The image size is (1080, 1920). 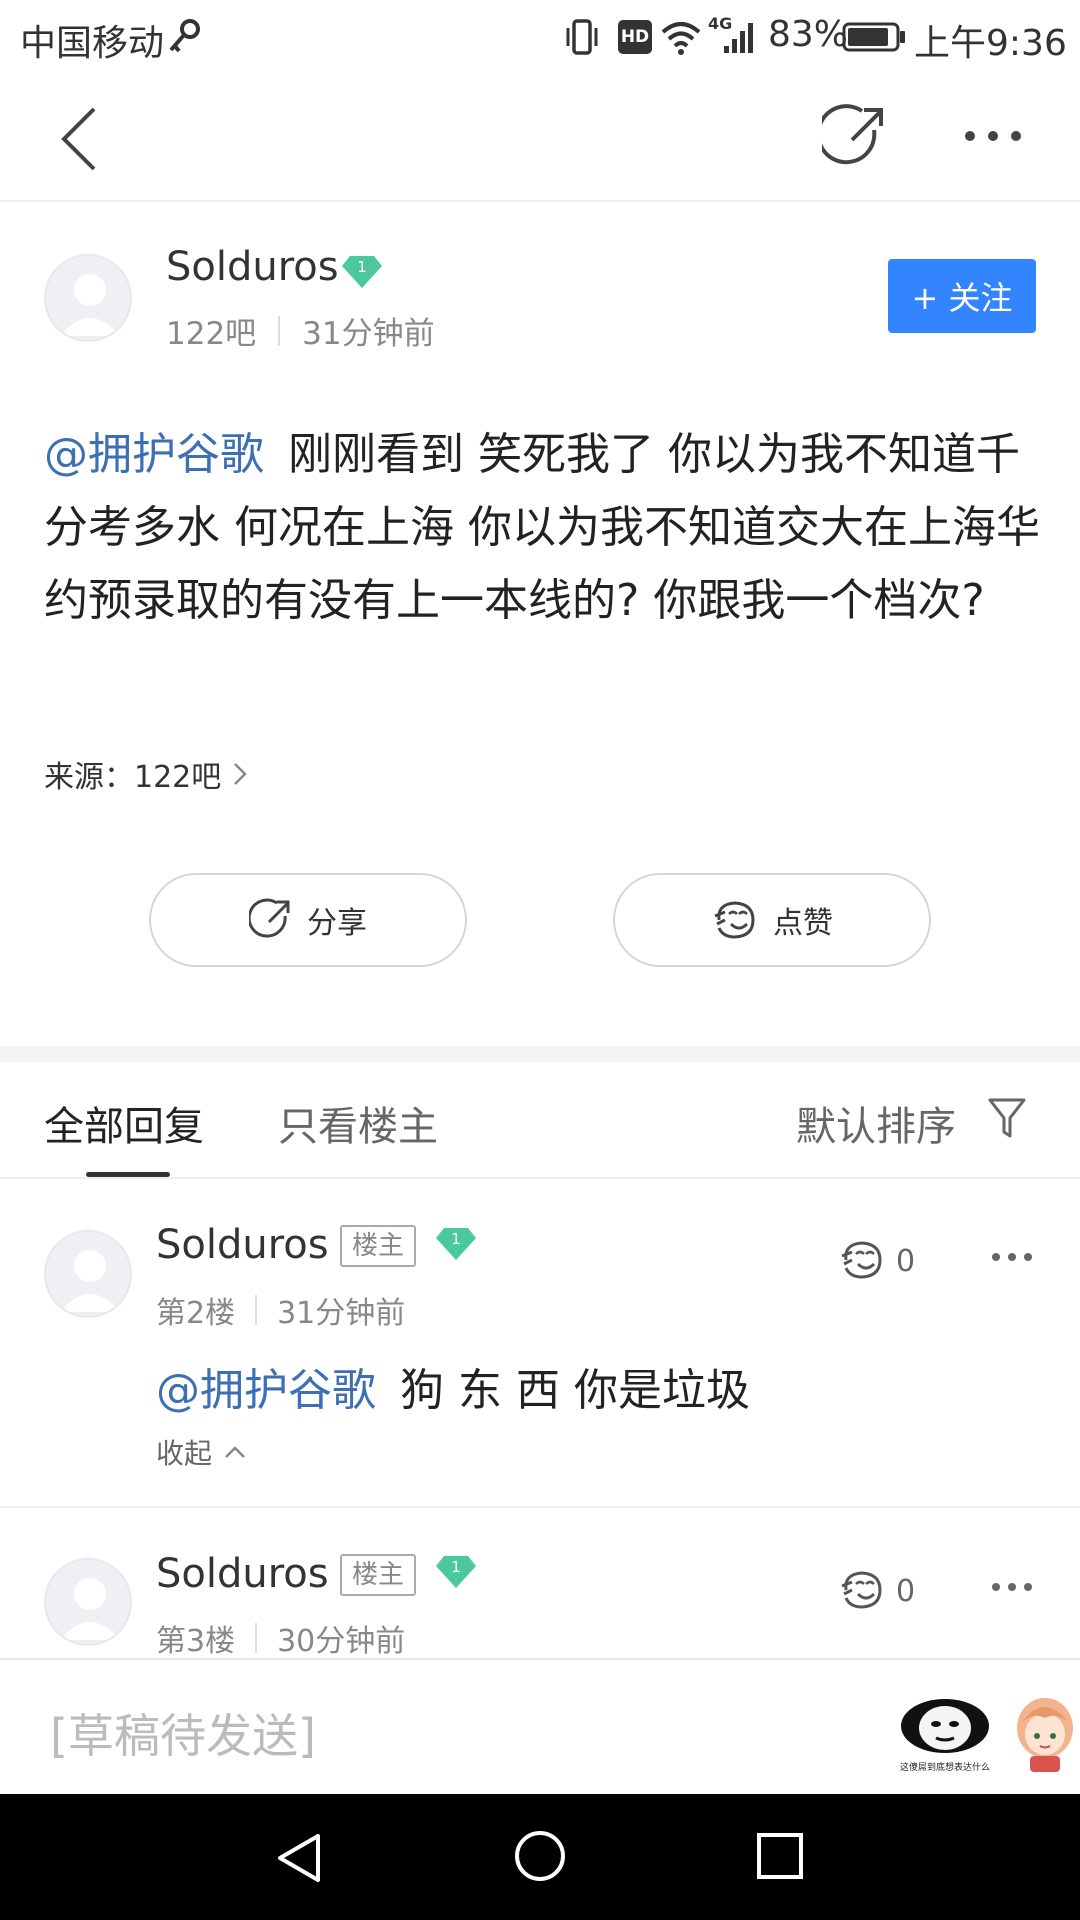 I want to click on status-bar: 中国移动 HD 4G 83% 上午9:36, so click(x=540, y=37).